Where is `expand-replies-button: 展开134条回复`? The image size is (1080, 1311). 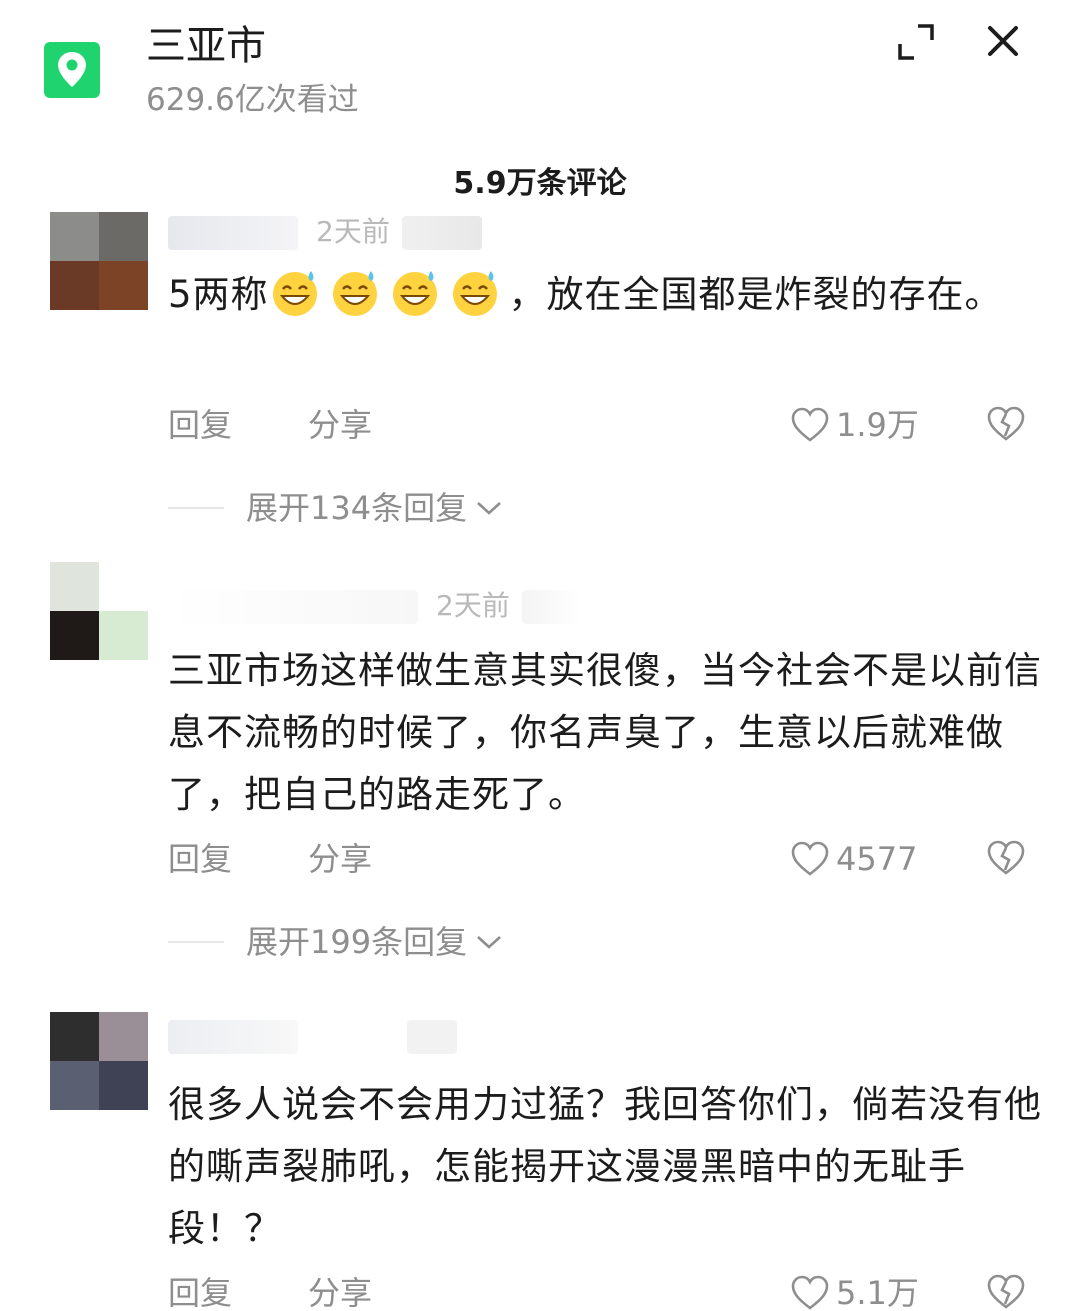
expand-replies-button: 展开134条回复 is located at coordinates (335, 508).